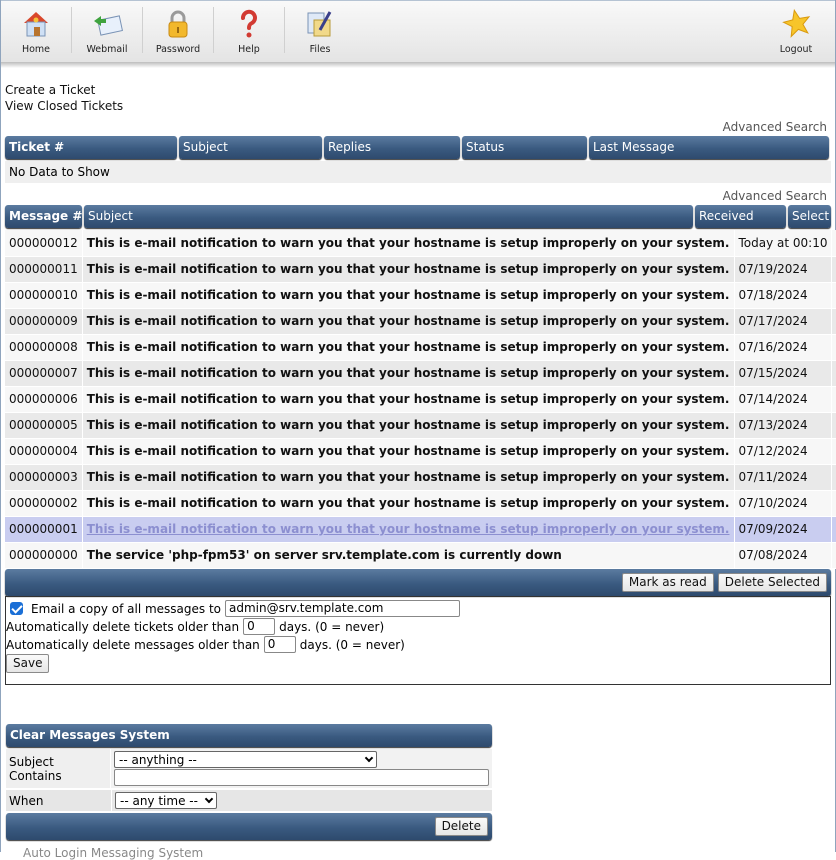  What do you see at coordinates (44, 555) in the screenshot?
I see `message-number: 000000000` at bounding box center [44, 555].